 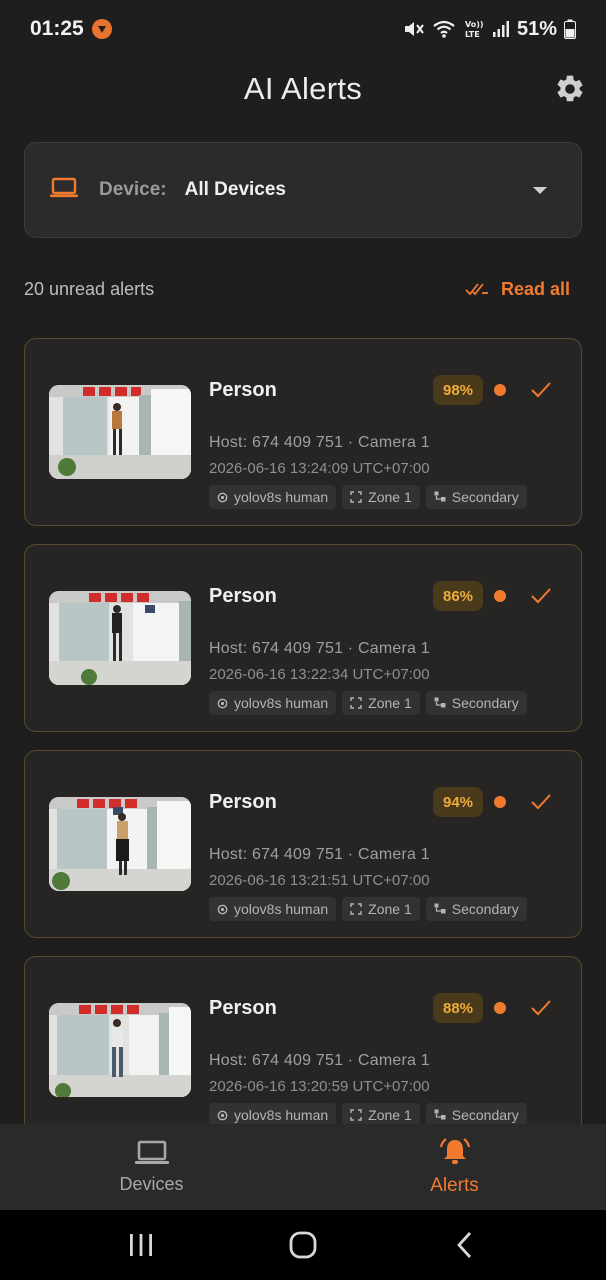 I want to click on confidence-badge: 98%, so click(x=458, y=390).